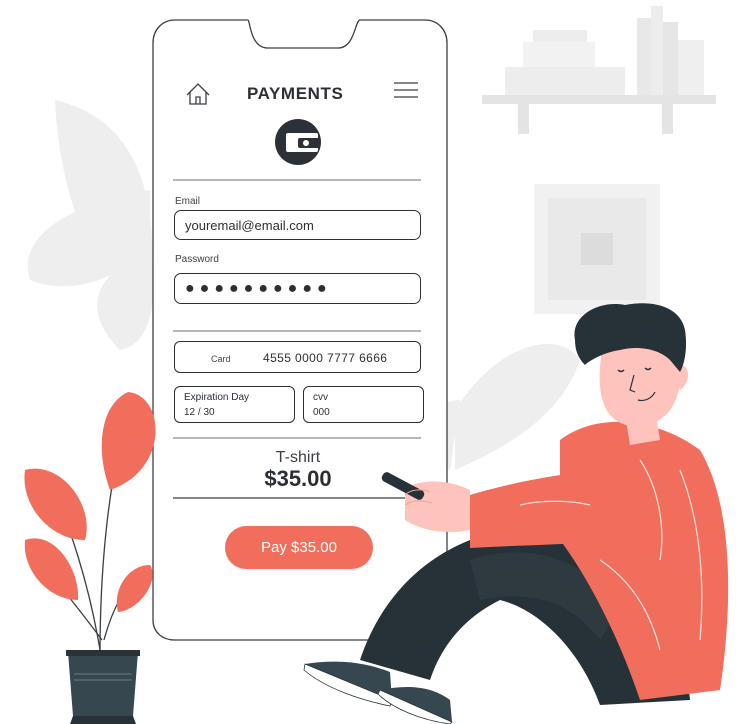 This screenshot has height=724, width=749. Describe the element at coordinates (321, 412) in the screenshot. I see `cvv-value: 000` at that location.